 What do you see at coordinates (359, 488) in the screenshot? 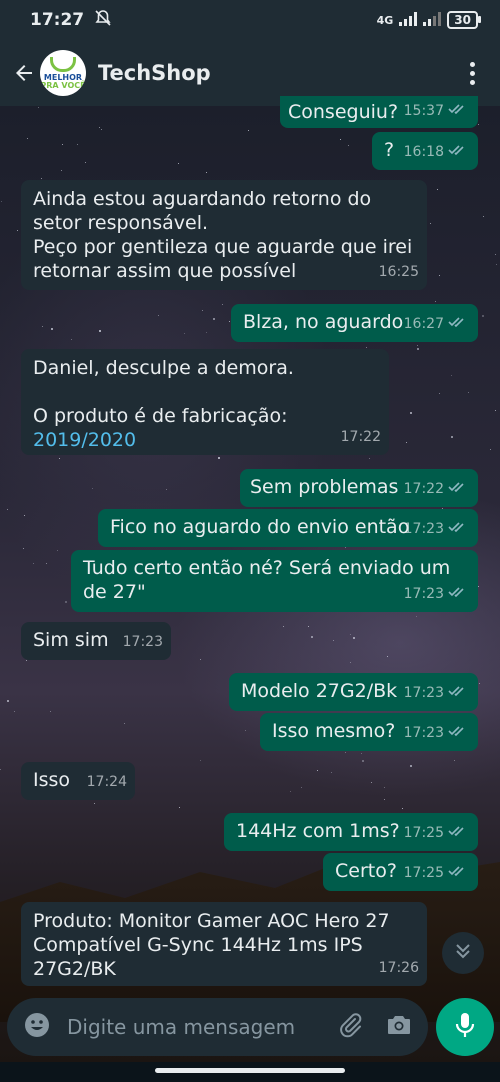
I see `message-bubble: Sem problemas 17:22` at bounding box center [359, 488].